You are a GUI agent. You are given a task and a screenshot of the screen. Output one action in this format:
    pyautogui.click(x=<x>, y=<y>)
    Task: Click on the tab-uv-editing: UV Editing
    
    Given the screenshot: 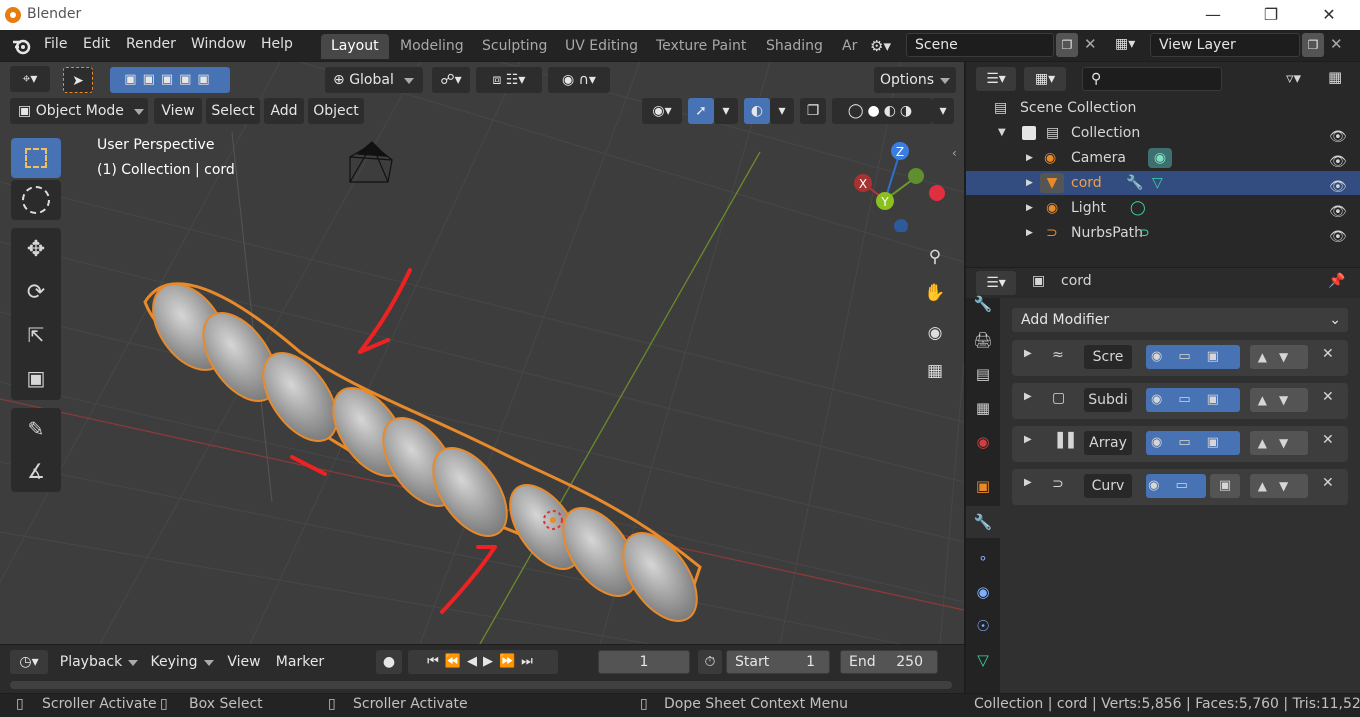 What is the action you would take?
    pyautogui.click(x=601, y=46)
    